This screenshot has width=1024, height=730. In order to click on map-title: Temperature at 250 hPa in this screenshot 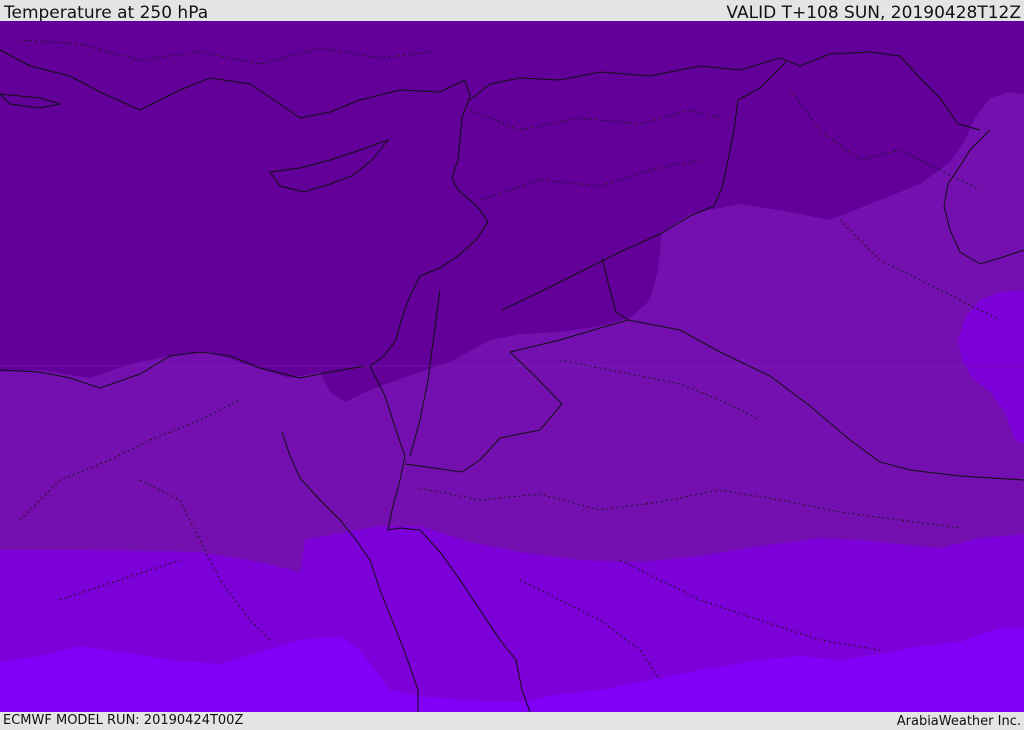, I will do `click(106, 13)`.